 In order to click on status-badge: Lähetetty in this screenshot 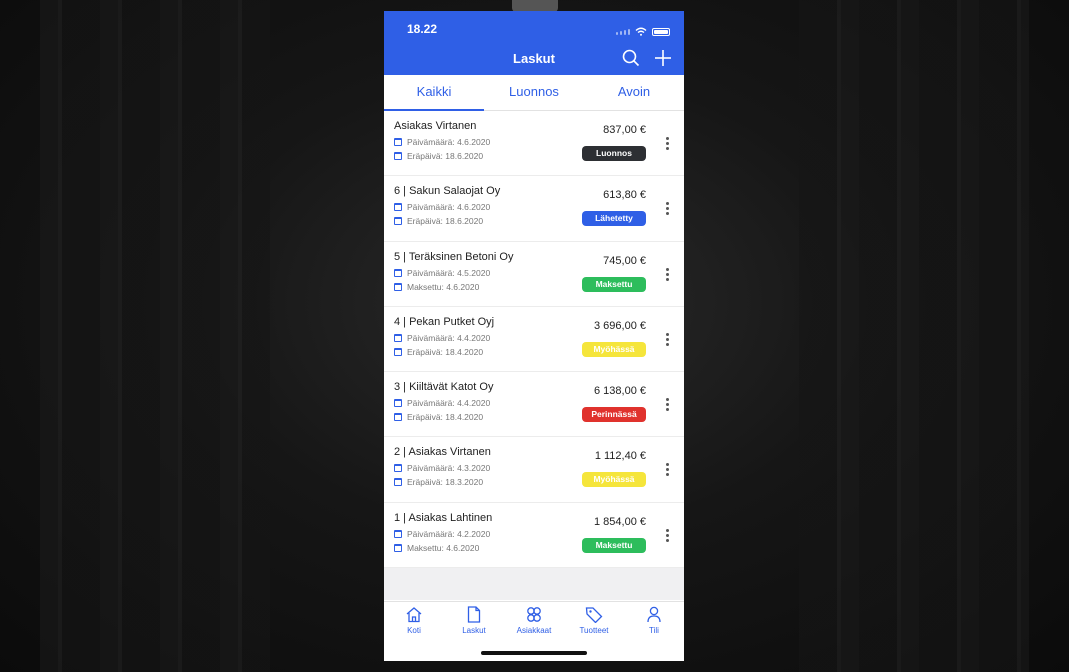, I will do `click(614, 219)`.